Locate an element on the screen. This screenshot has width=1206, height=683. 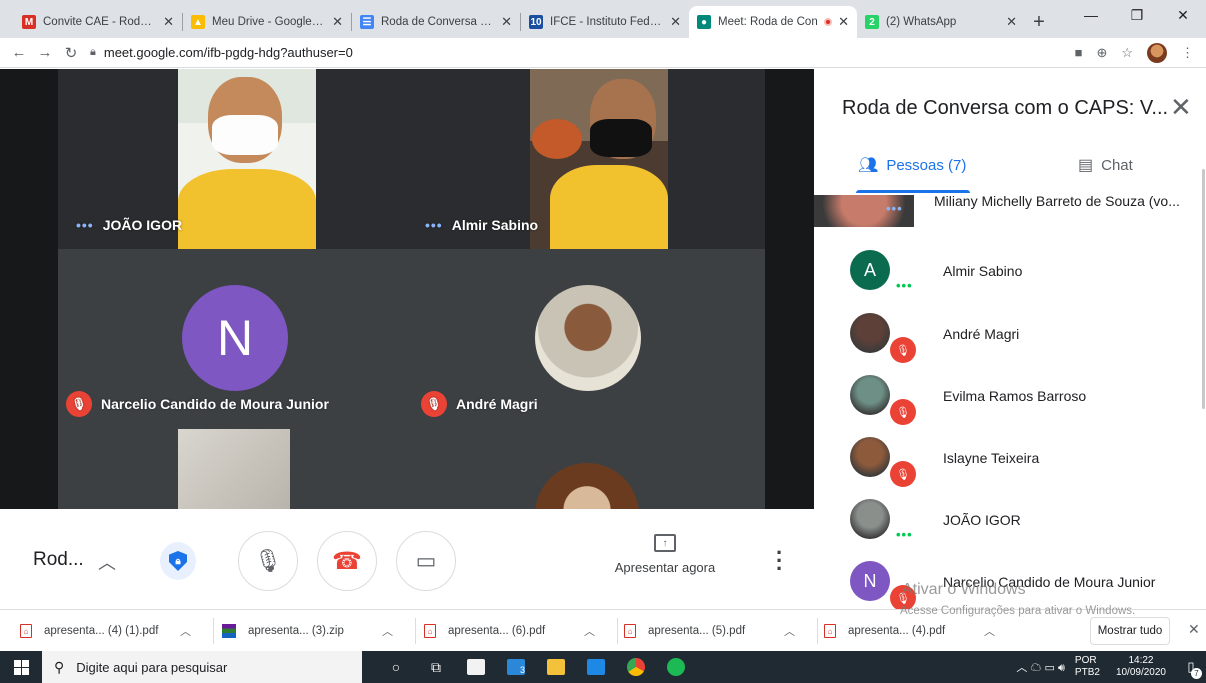
bookmark-star-icon: ☆ is located at coordinates (1127, 53).